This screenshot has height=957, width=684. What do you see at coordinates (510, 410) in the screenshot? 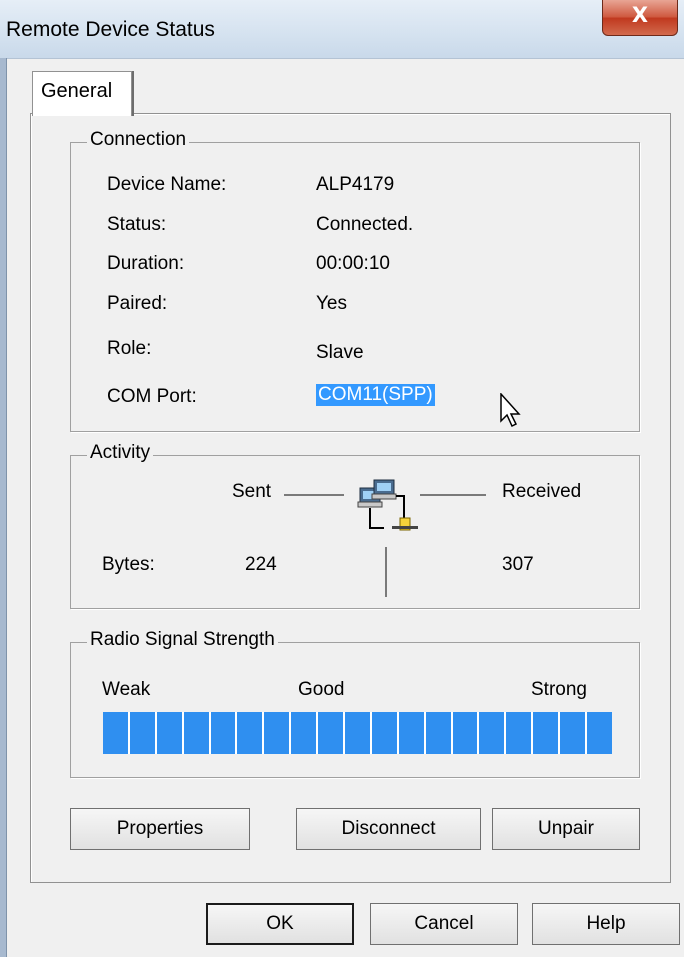
I see `mouse-cursor-icon` at bounding box center [510, 410].